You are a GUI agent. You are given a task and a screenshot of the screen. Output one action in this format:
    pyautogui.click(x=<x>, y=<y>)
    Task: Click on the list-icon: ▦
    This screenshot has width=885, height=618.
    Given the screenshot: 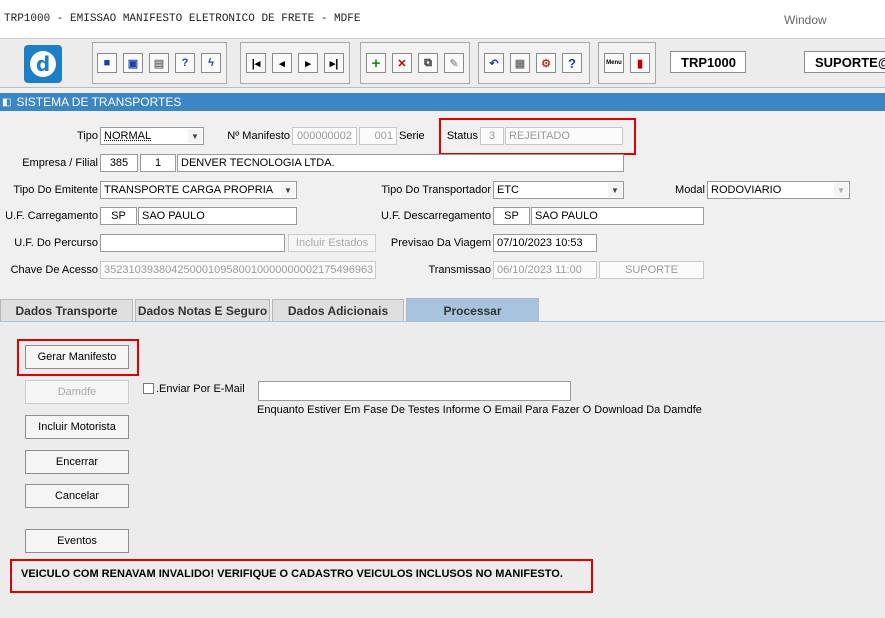 What is the action you would take?
    pyautogui.click(x=520, y=63)
    